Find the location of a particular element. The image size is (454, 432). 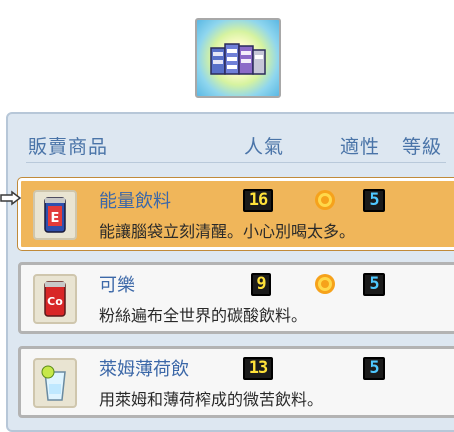

item-name: 萊姆薄荷飲 is located at coordinates (144, 369).